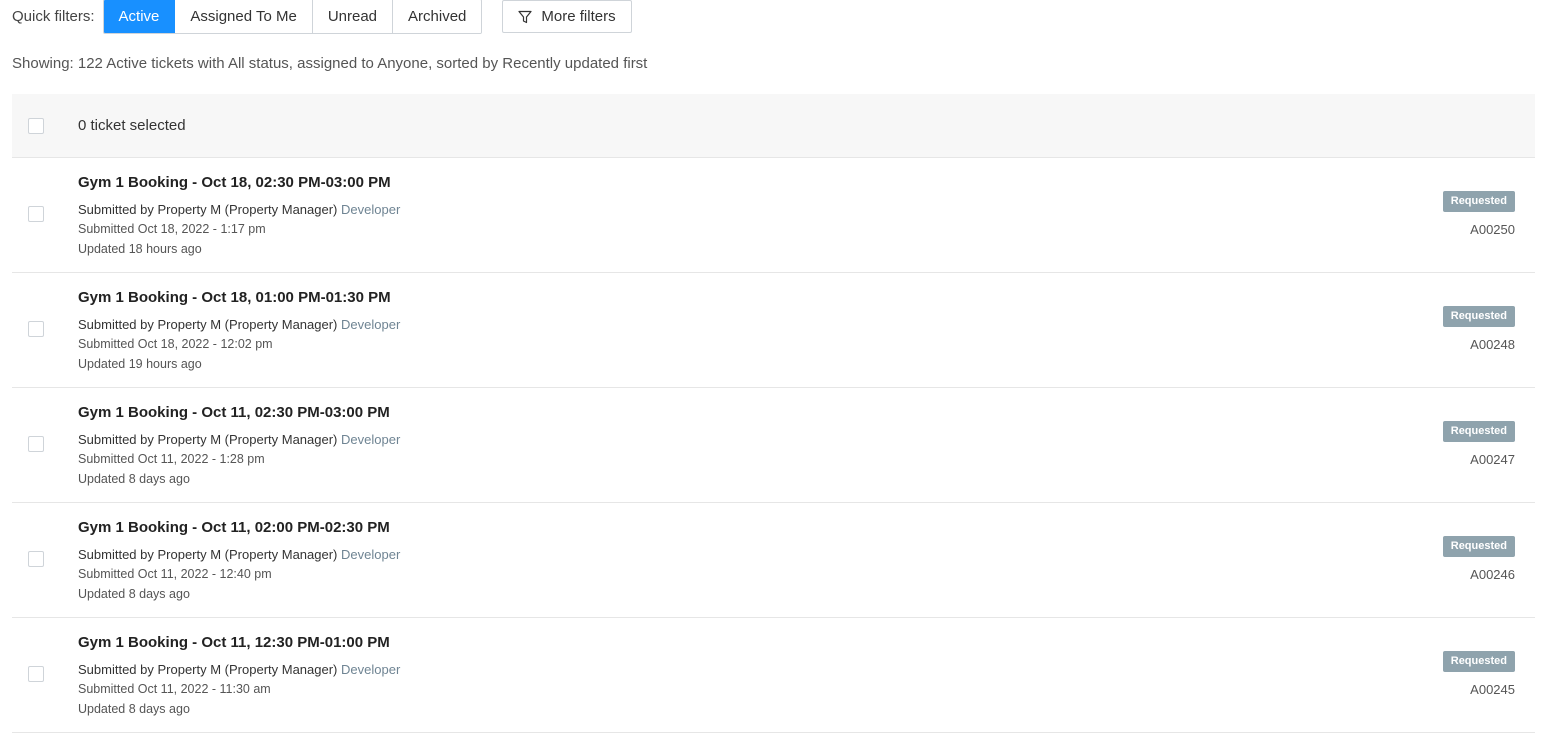 Image resolution: width=1543 pixels, height=738 pixels. What do you see at coordinates (353, 16) in the screenshot?
I see `filter-unread-button: Unread` at bounding box center [353, 16].